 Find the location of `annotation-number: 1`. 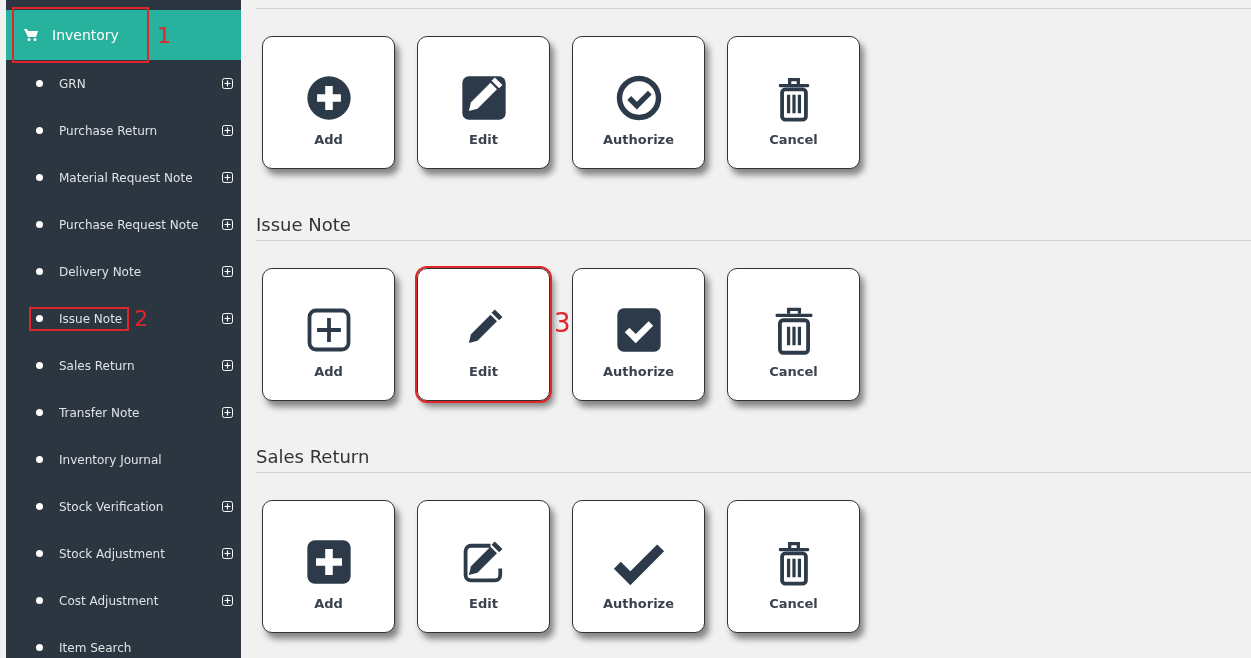

annotation-number: 1 is located at coordinates (163, 35).